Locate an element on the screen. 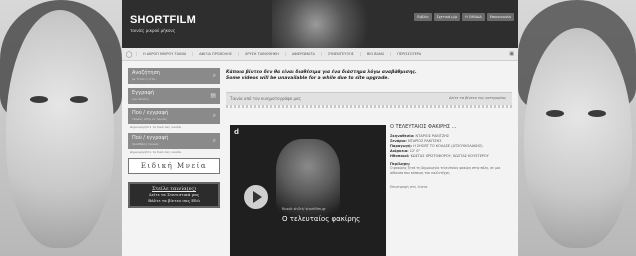 The image size is (636, 256). detail-label: Παραγωγή: is located at coordinates (401, 146).